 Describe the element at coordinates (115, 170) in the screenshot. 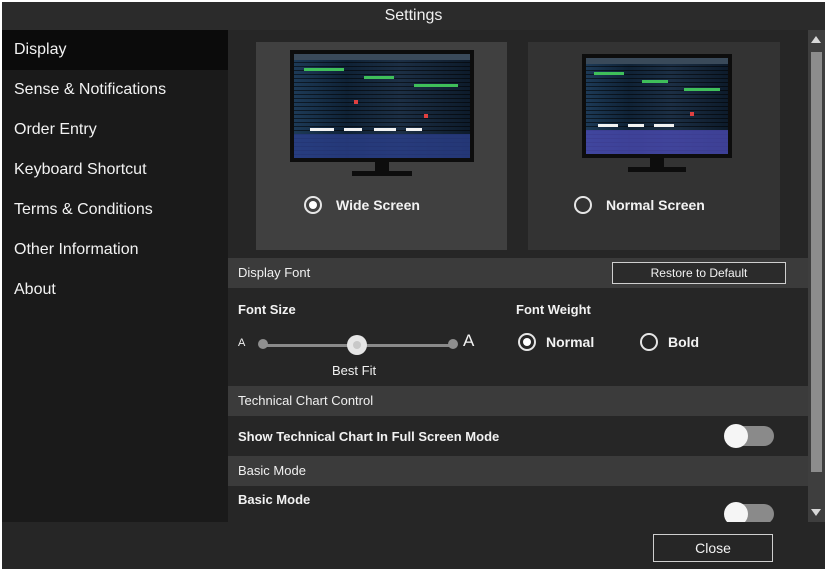

I see `sidebar-item-keyboard-shortcut: Keyboard Shortcut` at that location.